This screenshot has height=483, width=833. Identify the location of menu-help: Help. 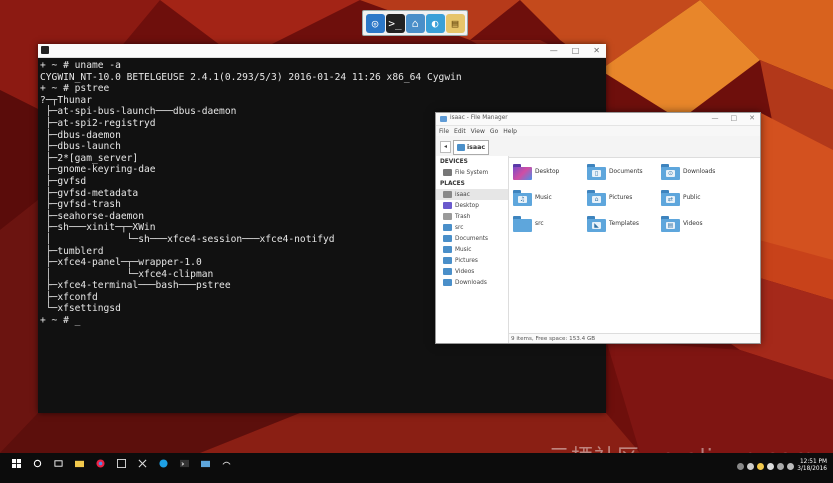
(510, 131).